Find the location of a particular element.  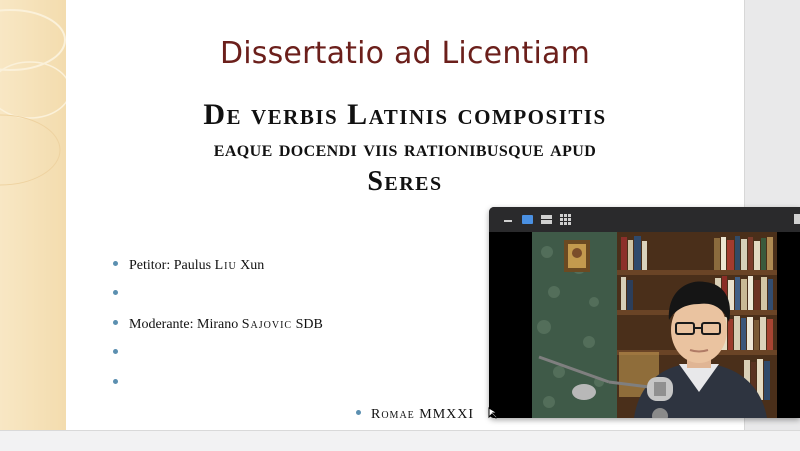

bullet-moderante: Moderante: Mirano Sajovic SDB is located at coordinates (218, 325).